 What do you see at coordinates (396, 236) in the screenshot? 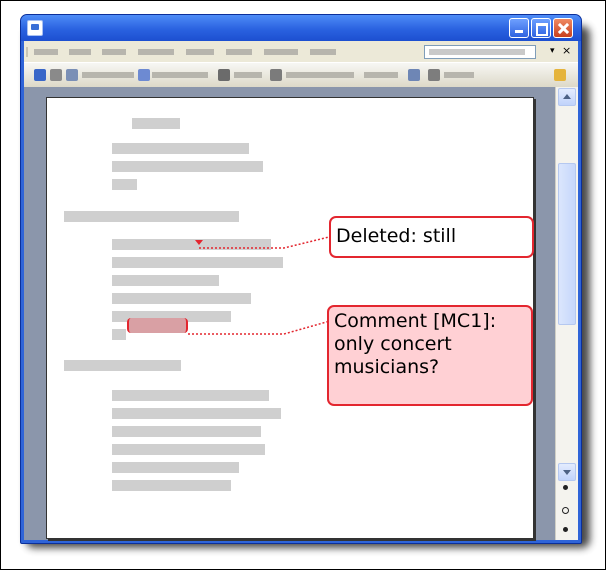
I see `deleted-balloon-text: Deleted: still` at bounding box center [396, 236].